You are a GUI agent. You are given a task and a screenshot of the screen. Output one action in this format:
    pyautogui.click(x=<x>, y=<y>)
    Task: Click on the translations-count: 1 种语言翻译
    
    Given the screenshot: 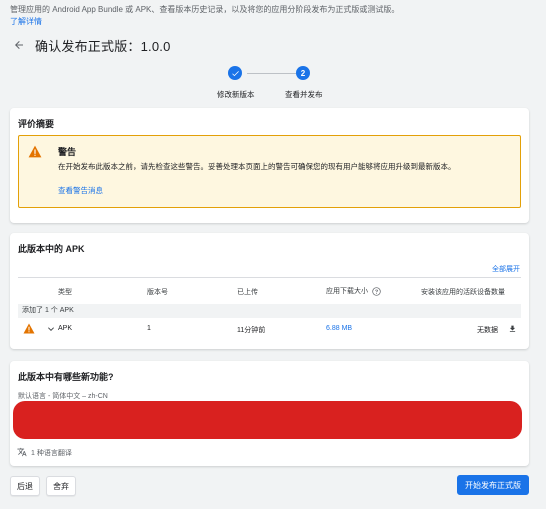 What is the action you would take?
    pyautogui.click(x=51, y=453)
    